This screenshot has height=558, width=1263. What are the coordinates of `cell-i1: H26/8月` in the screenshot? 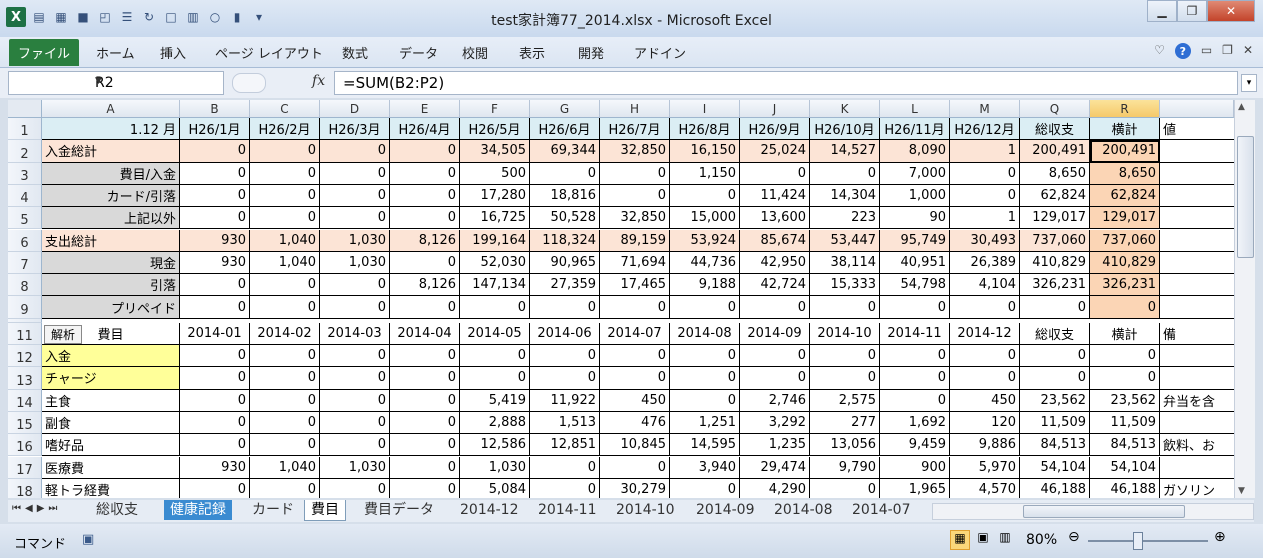 It's located at (705, 129).